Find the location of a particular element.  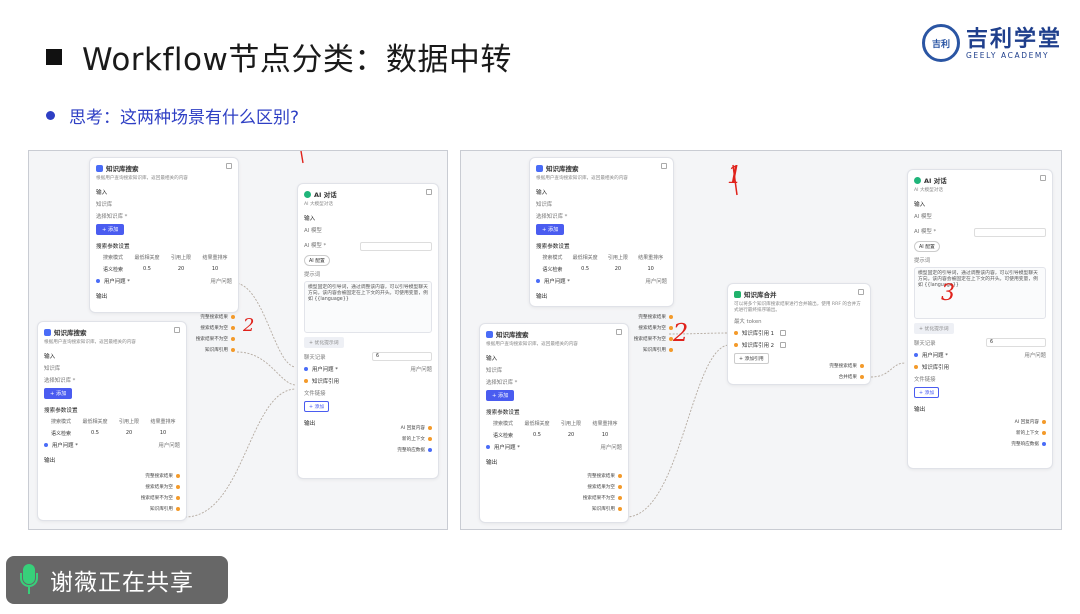

annotation-number: 1 is located at coordinates (735, 175).